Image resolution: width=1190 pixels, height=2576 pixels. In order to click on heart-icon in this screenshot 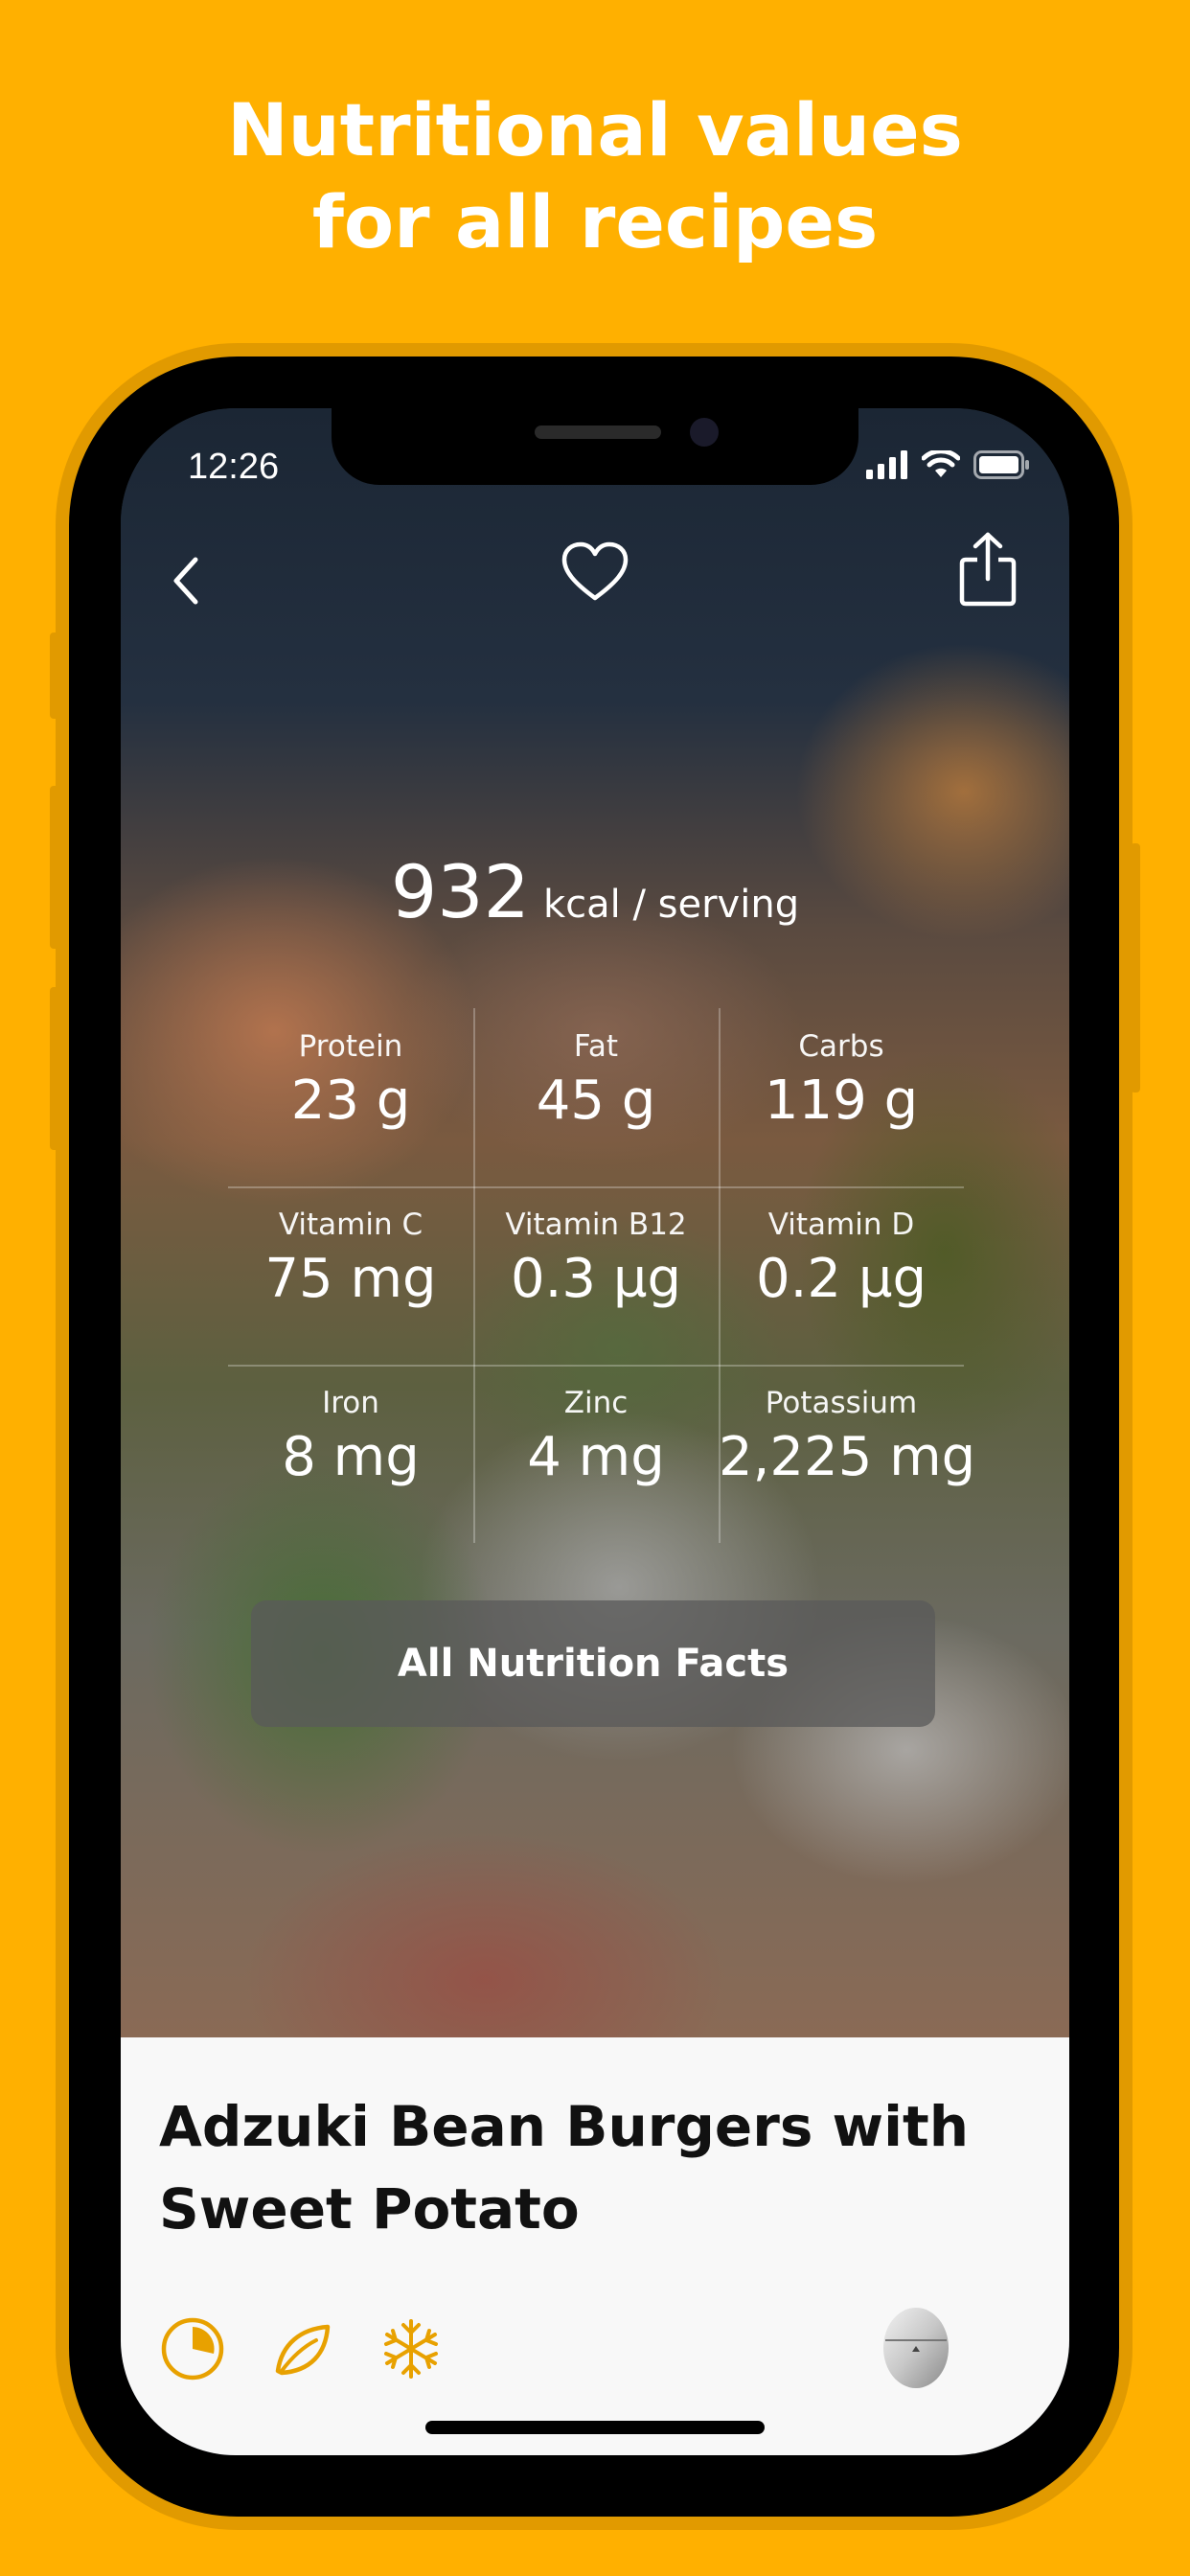, I will do `click(595, 571)`.